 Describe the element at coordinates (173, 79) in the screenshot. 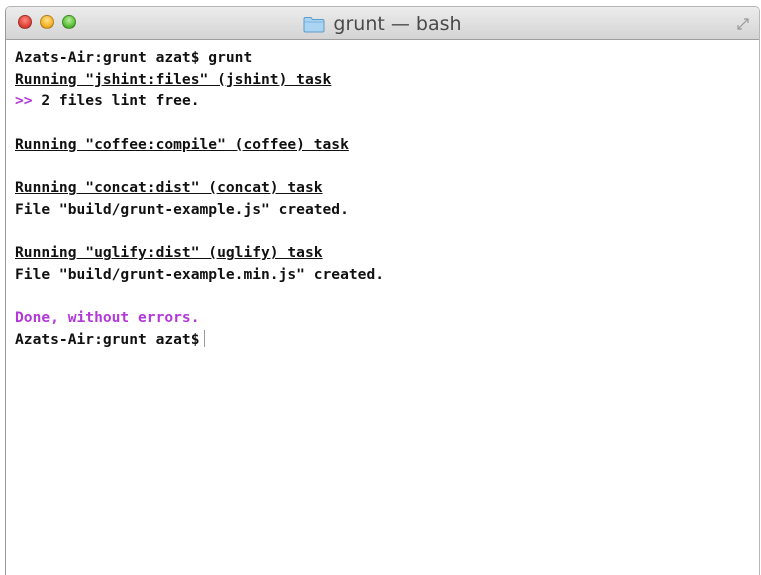

I see `terminal-line-task-jshint: Running "jshint:files" (jshint) task` at that location.